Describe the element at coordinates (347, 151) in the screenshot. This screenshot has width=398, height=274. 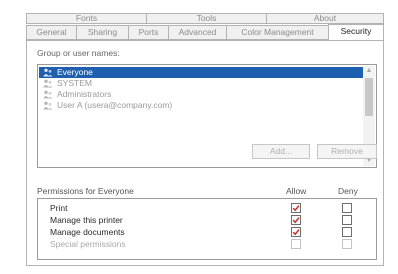
I see `remove-button: Remove` at that location.